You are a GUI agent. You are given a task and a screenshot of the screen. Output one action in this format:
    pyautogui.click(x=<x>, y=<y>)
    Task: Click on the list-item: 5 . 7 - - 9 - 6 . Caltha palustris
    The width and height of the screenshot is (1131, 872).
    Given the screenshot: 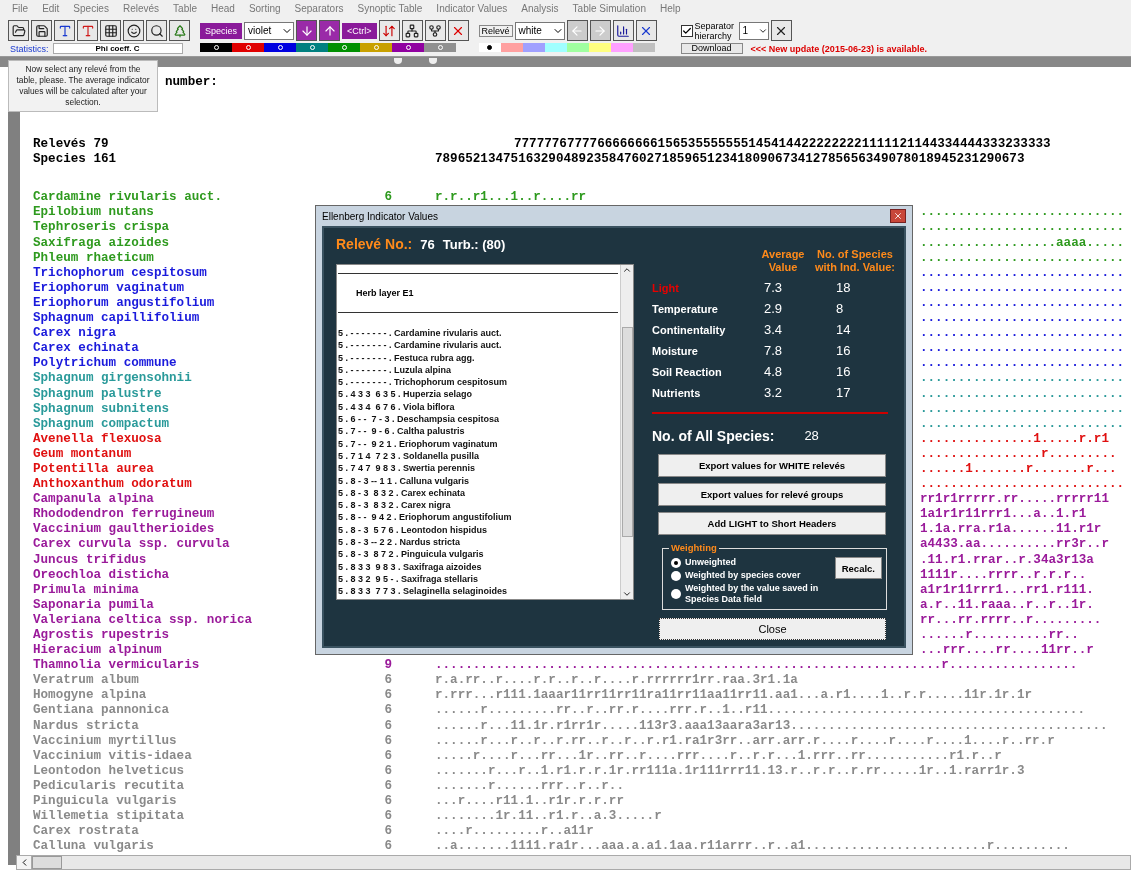 What is the action you would take?
    pyautogui.click(x=479, y=431)
    